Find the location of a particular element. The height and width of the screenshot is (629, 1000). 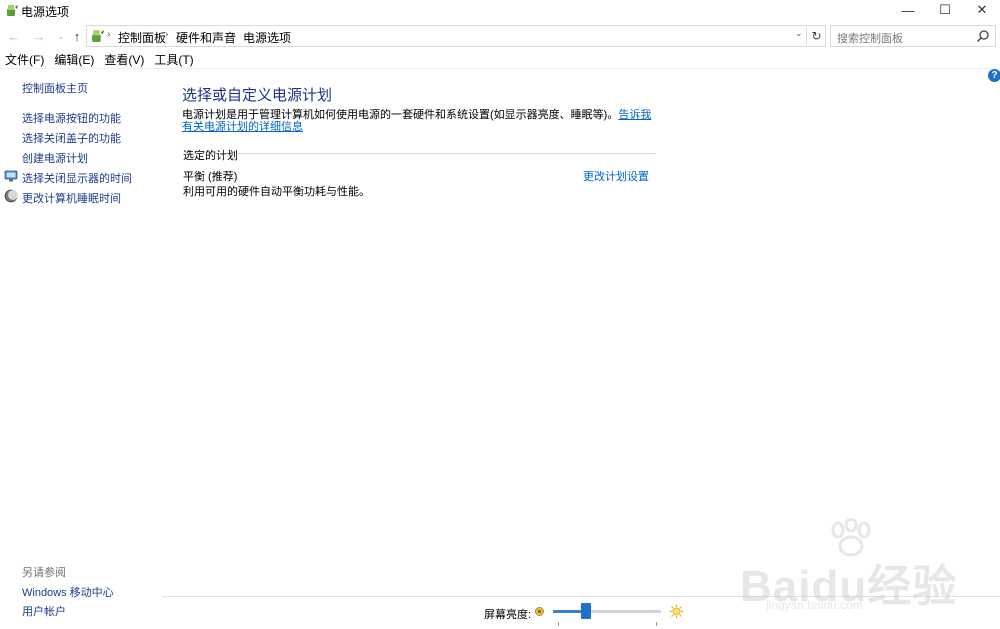

see-also-heading: 另请参阅 is located at coordinates (44, 573).